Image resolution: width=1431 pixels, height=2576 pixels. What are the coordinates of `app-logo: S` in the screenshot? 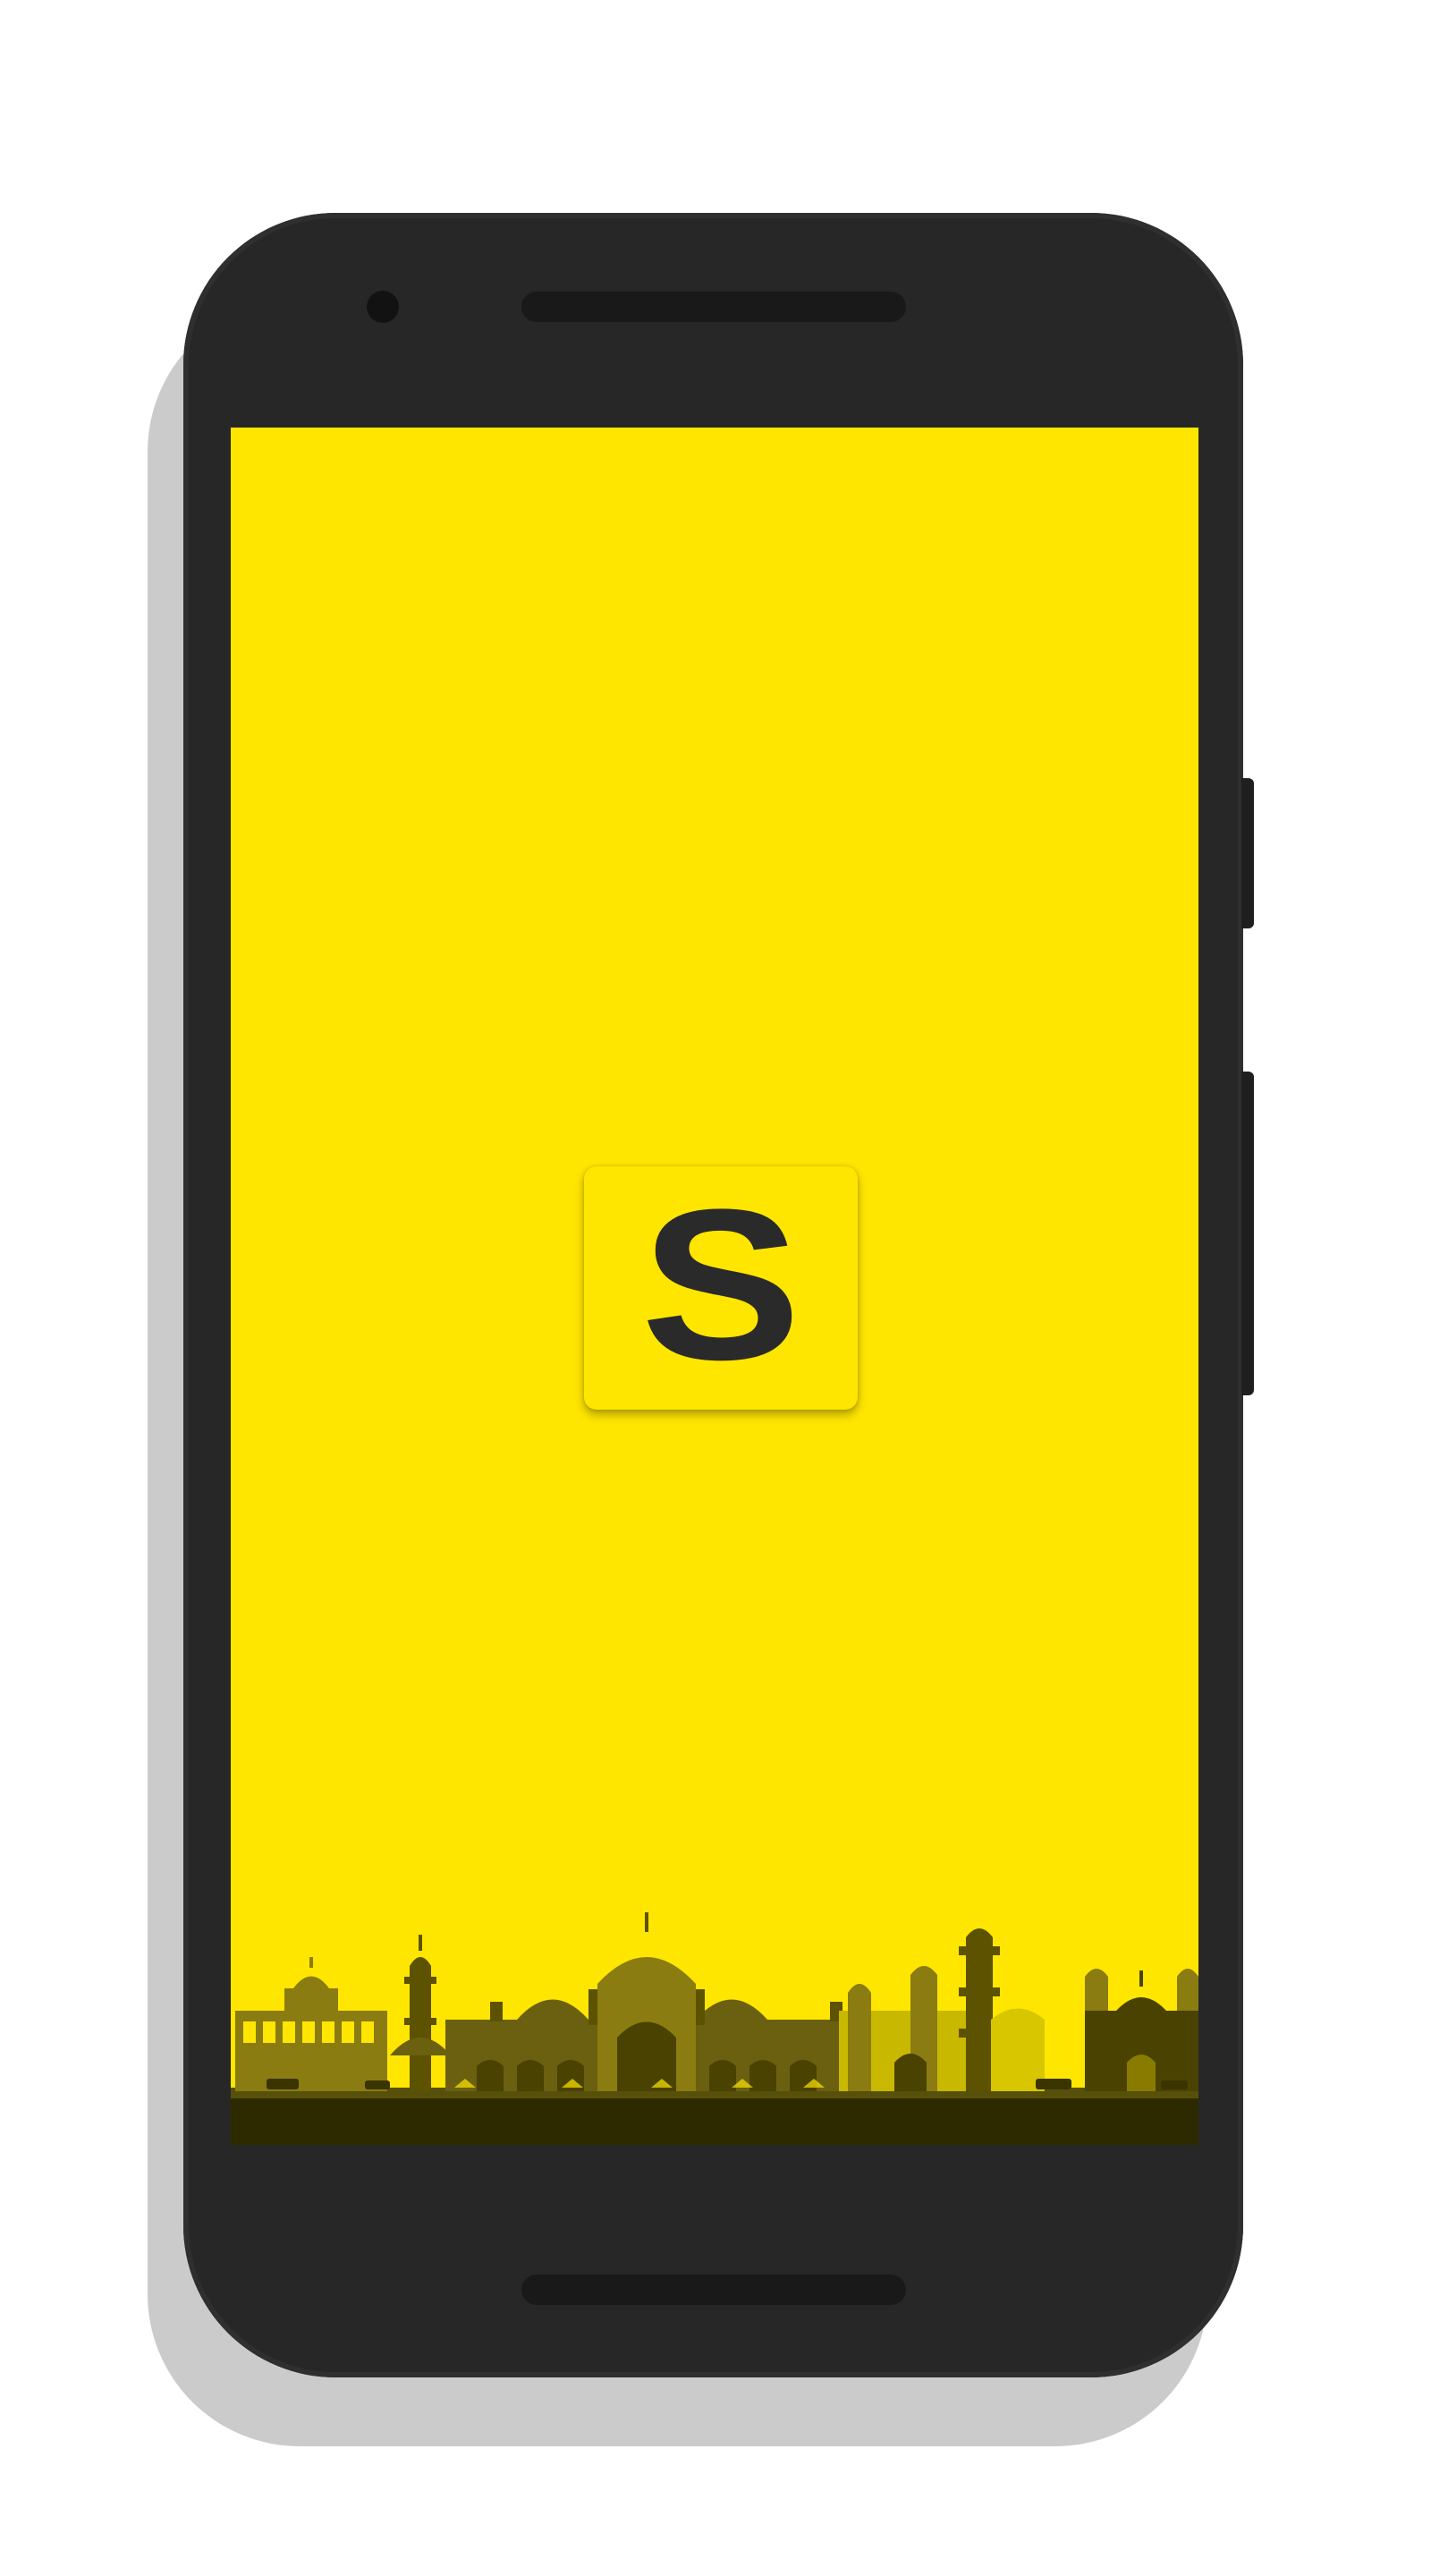 It's located at (721, 1288).